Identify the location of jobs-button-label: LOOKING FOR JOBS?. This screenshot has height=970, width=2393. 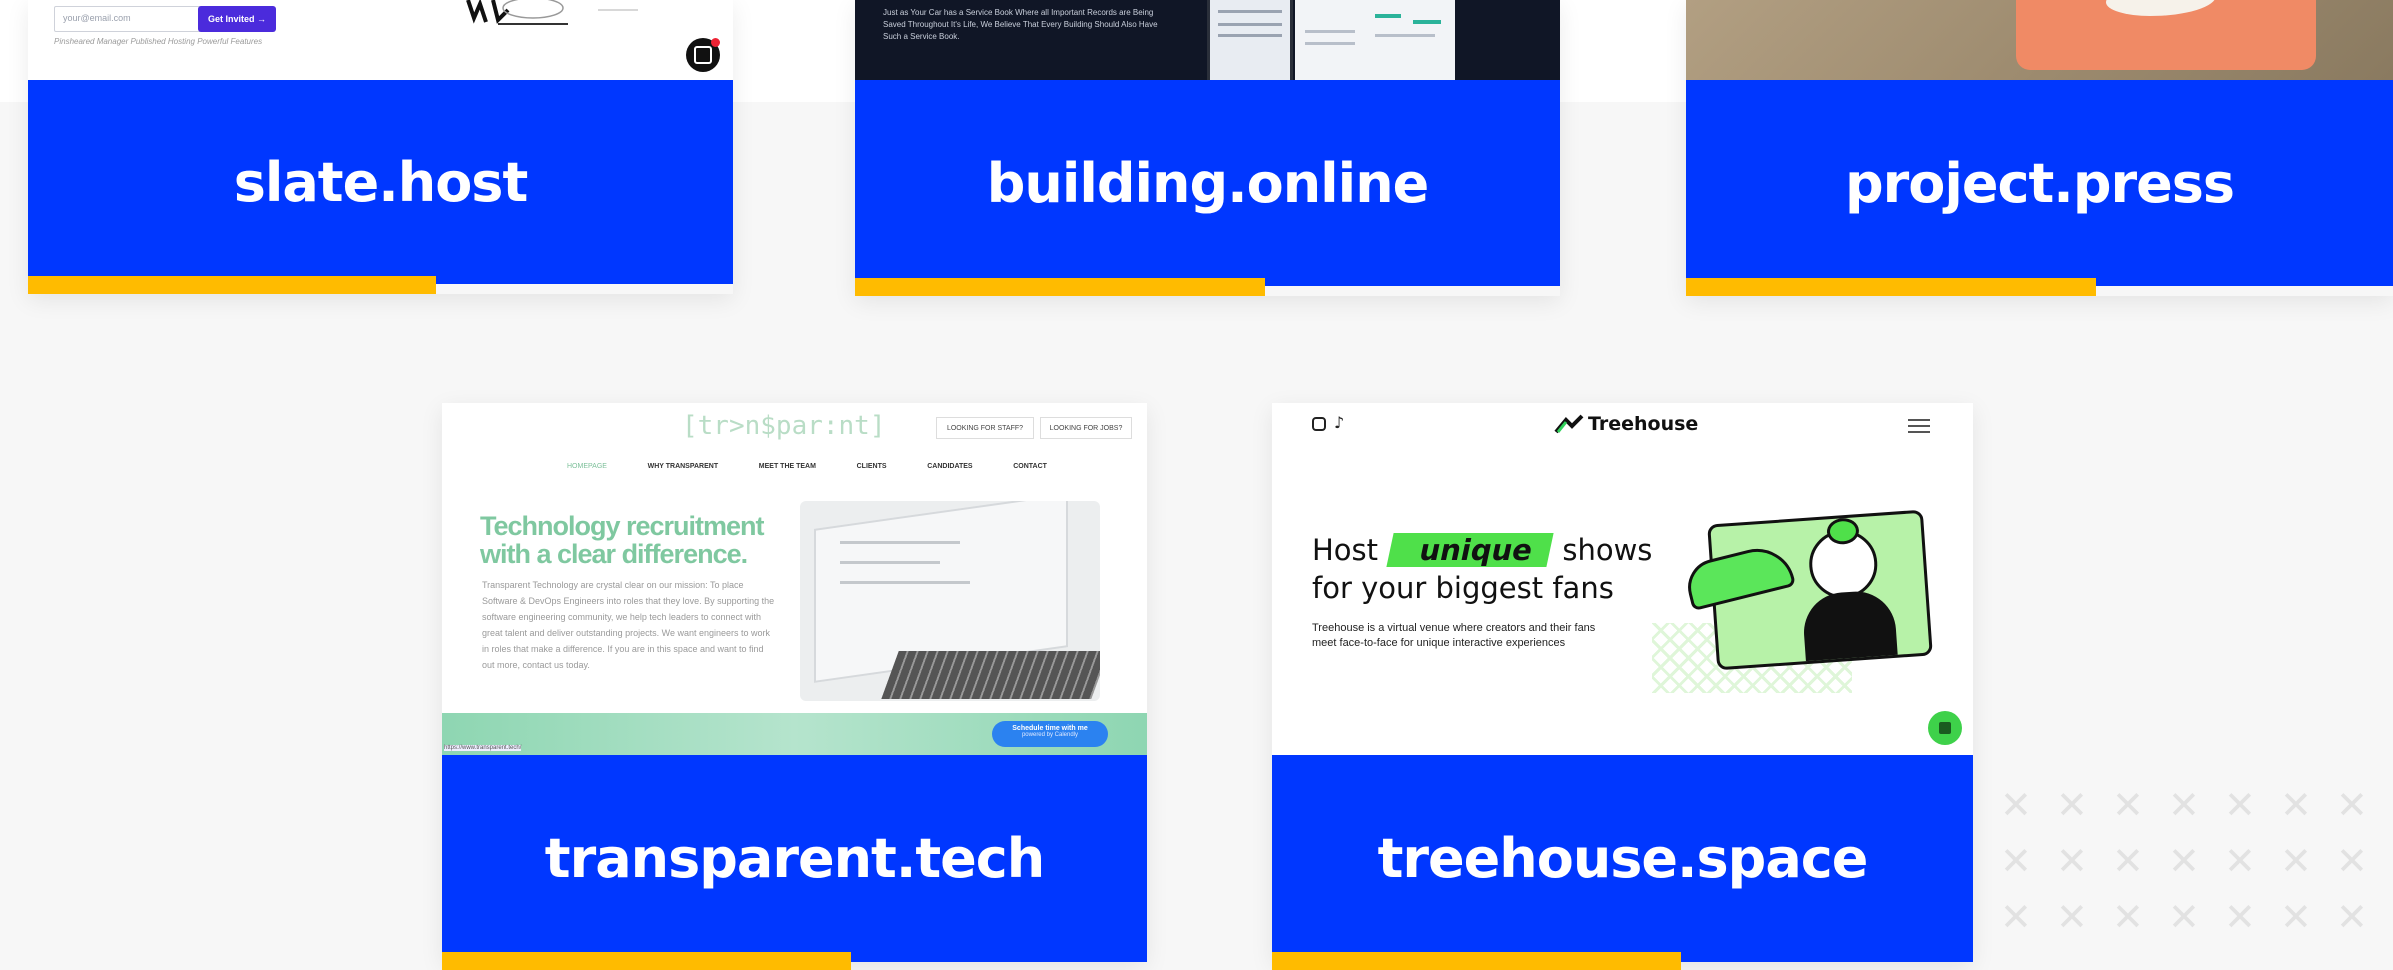
(1086, 428).